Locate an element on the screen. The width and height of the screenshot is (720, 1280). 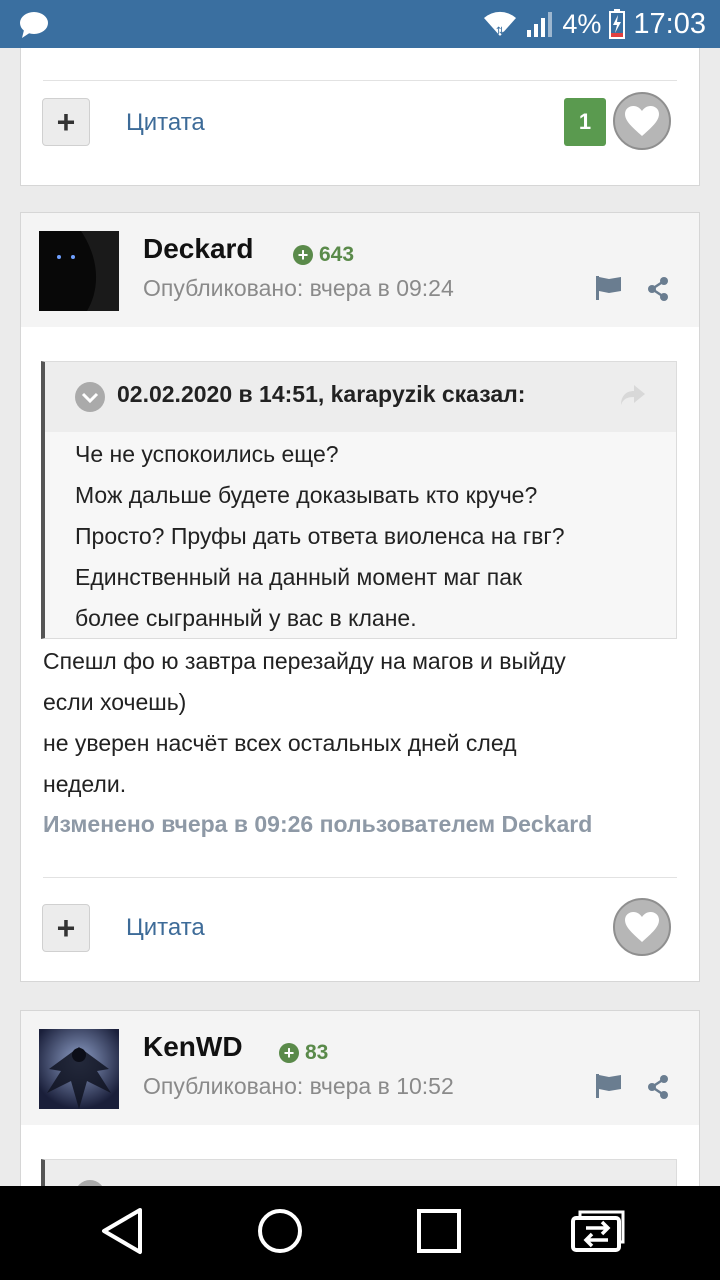
like-count-badge: 1 is located at coordinates (585, 122).